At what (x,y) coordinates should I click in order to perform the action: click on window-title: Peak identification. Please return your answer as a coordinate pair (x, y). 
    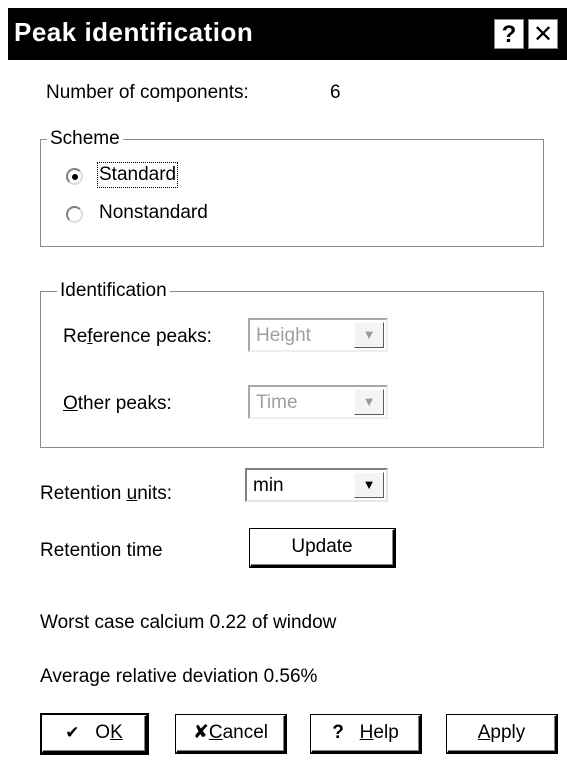
    Looking at the image, I should click on (134, 32).